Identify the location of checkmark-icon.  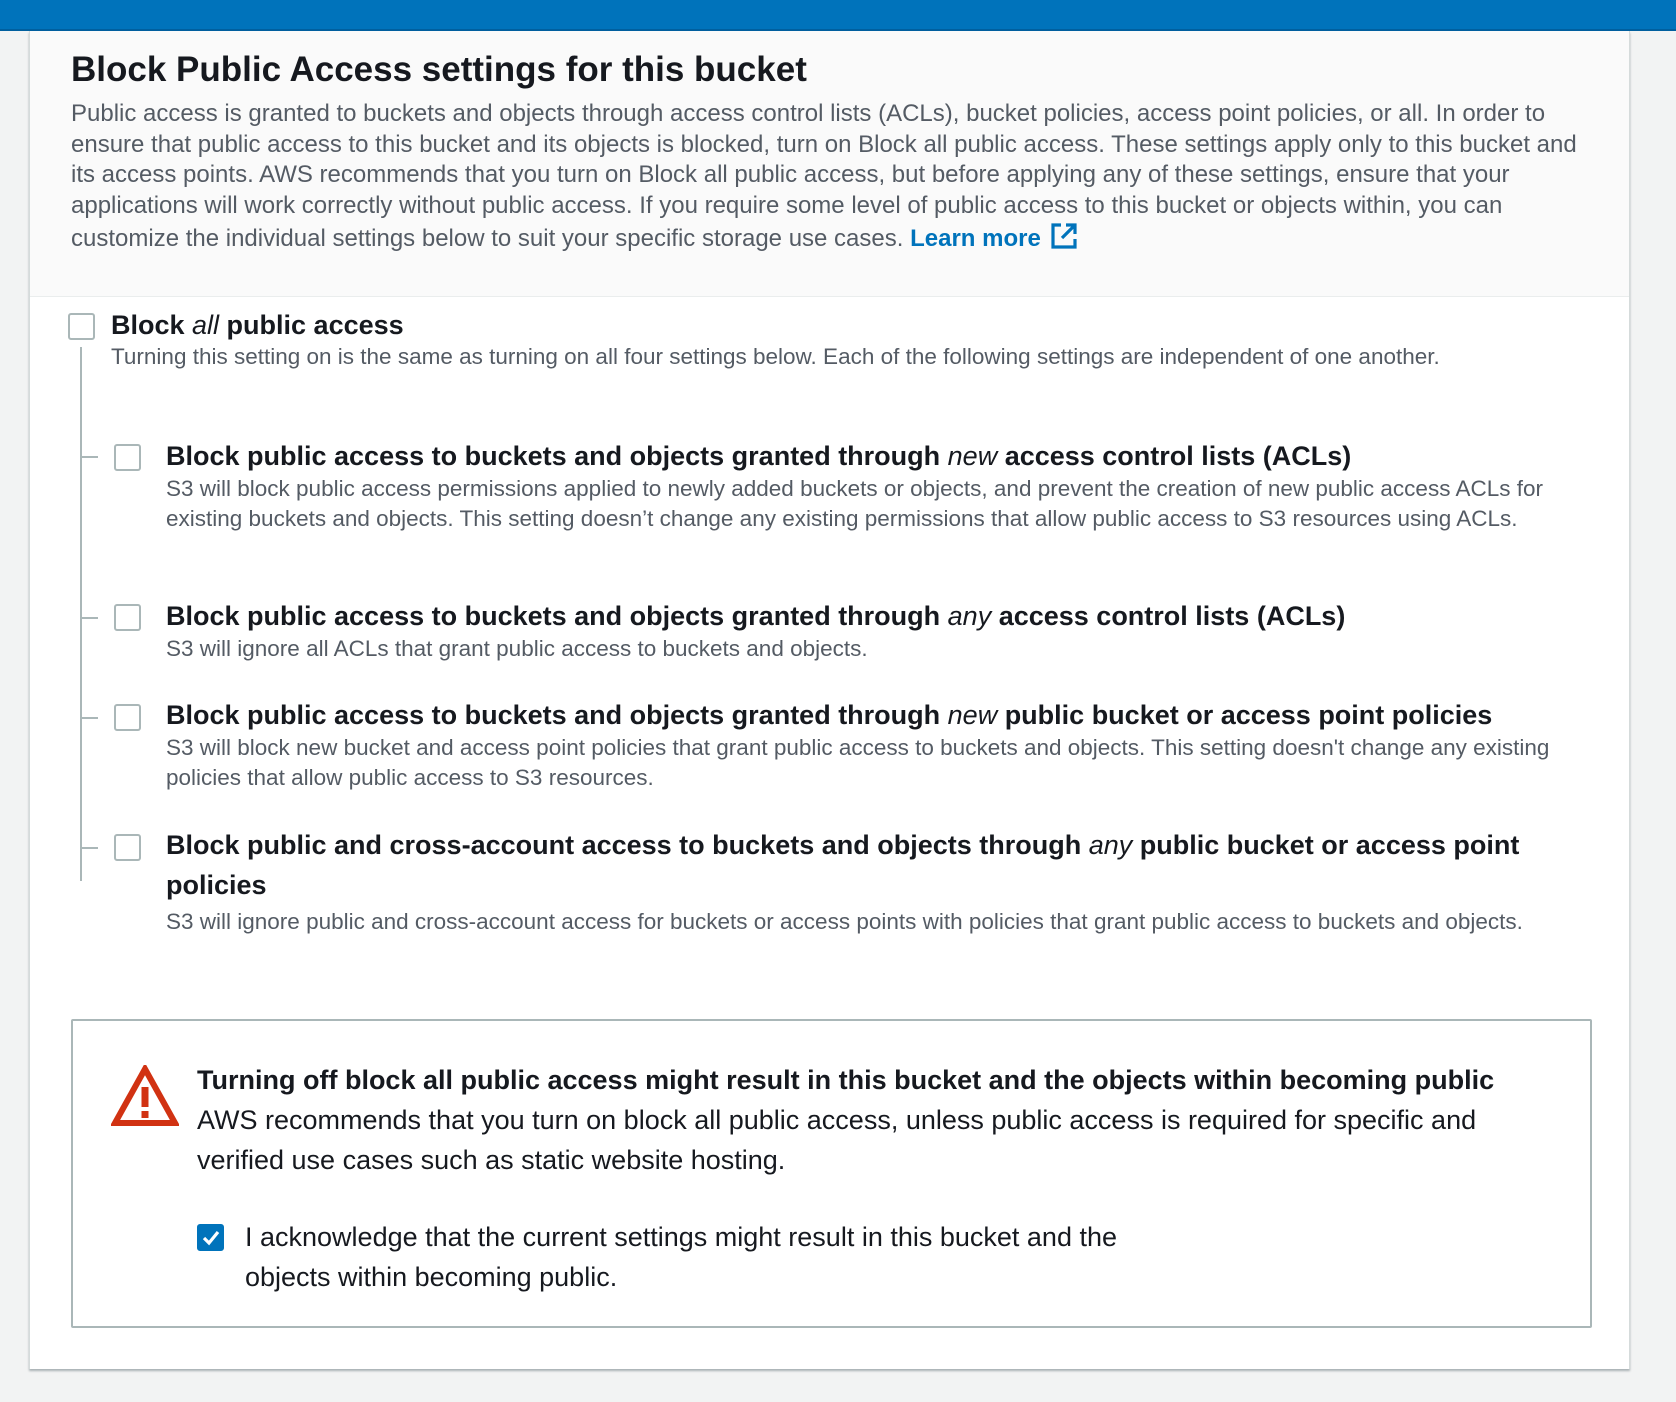
(211, 1238).